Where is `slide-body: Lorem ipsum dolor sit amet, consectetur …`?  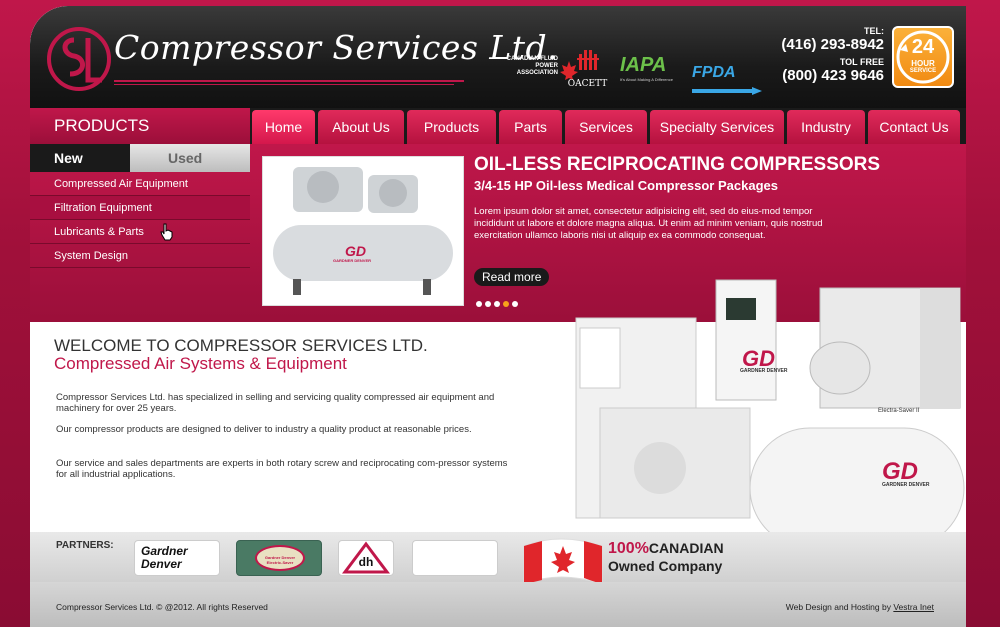 slide-body: Lorem ipsum dolor sit amet, consectetur … is located at coordinates (648, 223).